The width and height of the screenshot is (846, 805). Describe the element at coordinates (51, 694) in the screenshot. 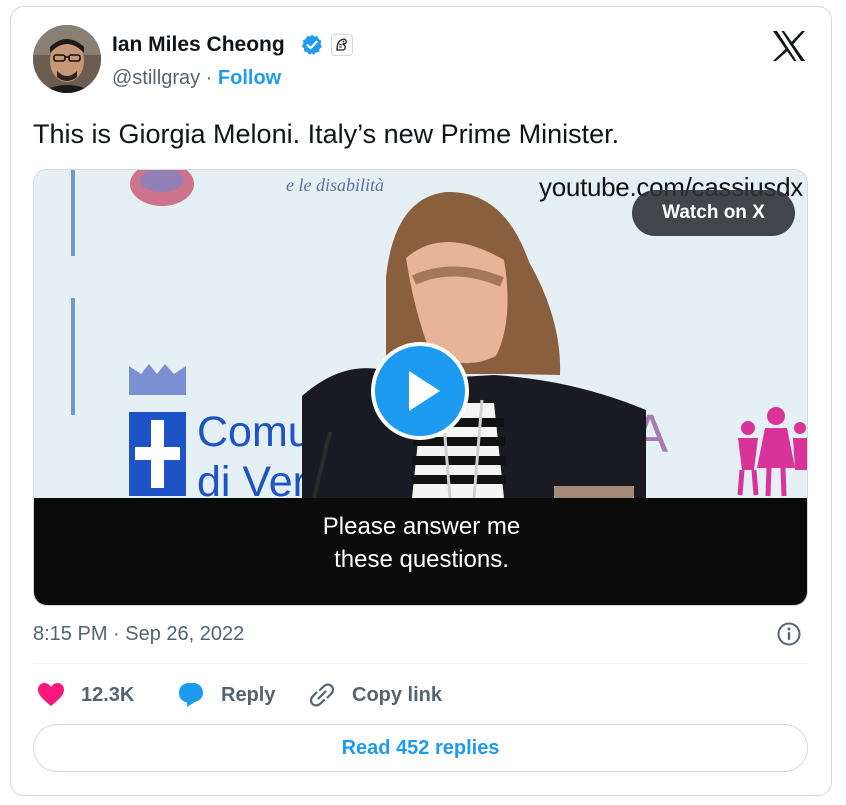

I see `heart-icon` at that location.